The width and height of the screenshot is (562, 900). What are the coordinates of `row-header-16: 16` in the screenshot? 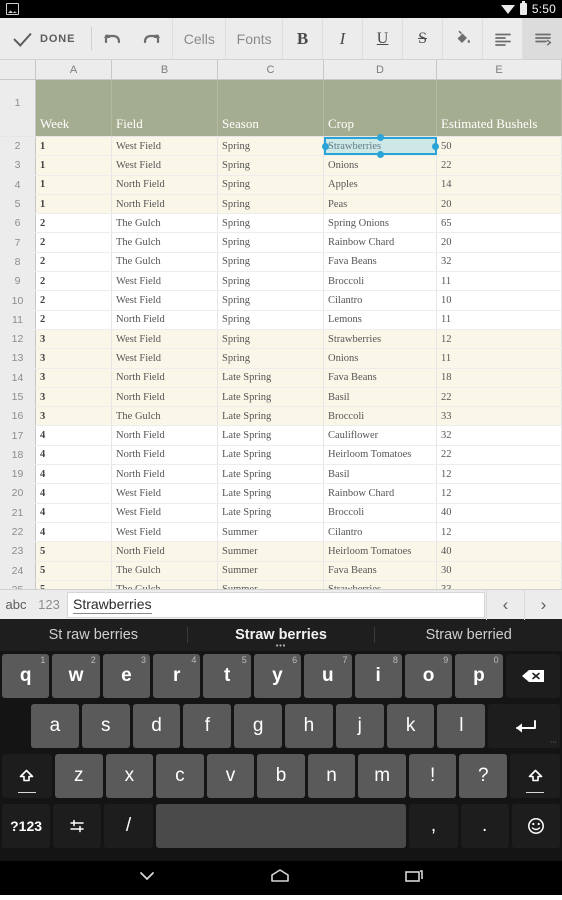 It's located at (18, 416).